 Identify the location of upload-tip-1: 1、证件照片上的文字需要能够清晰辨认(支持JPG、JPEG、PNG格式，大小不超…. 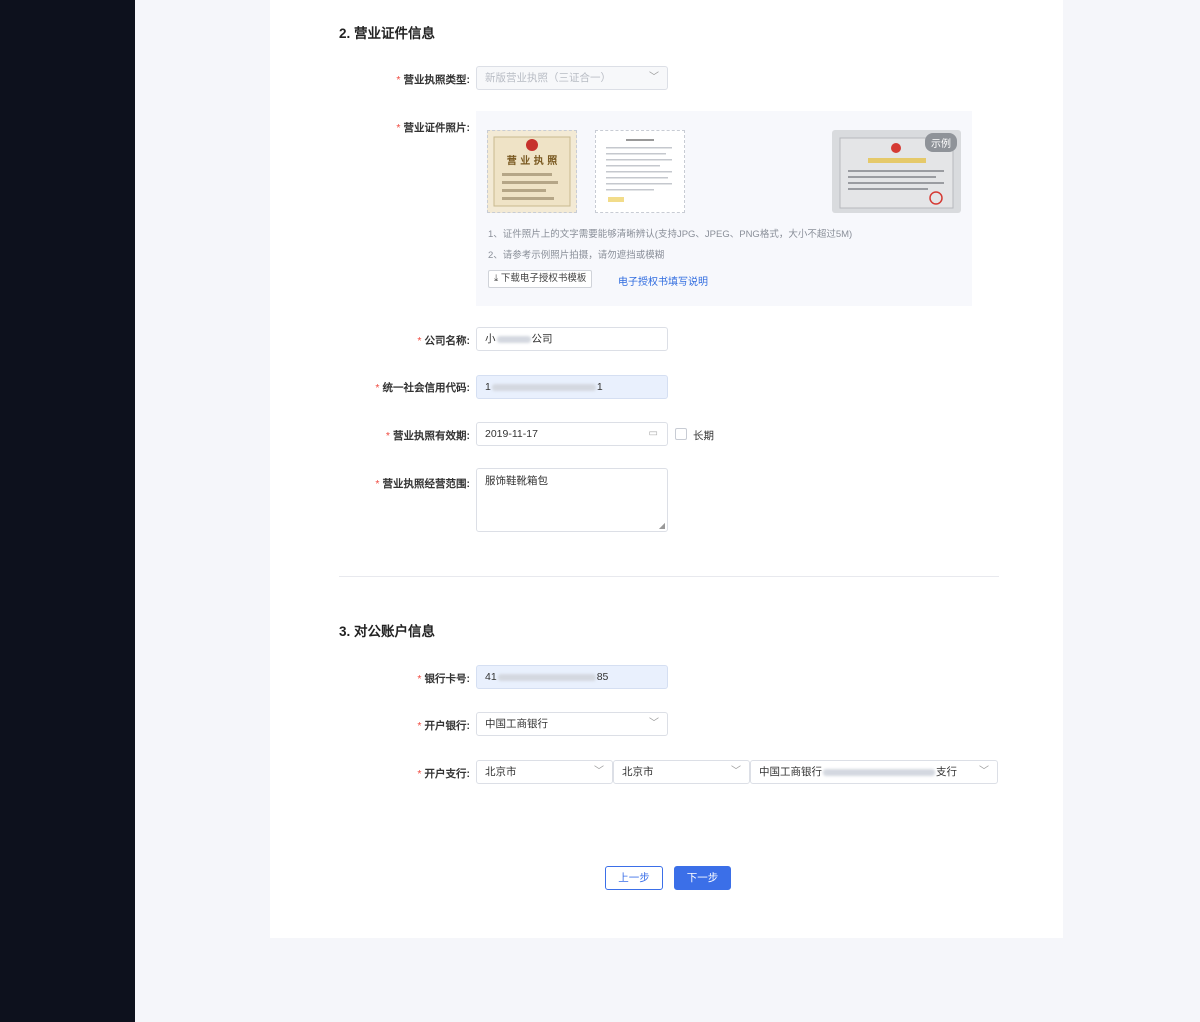
(670, 234).